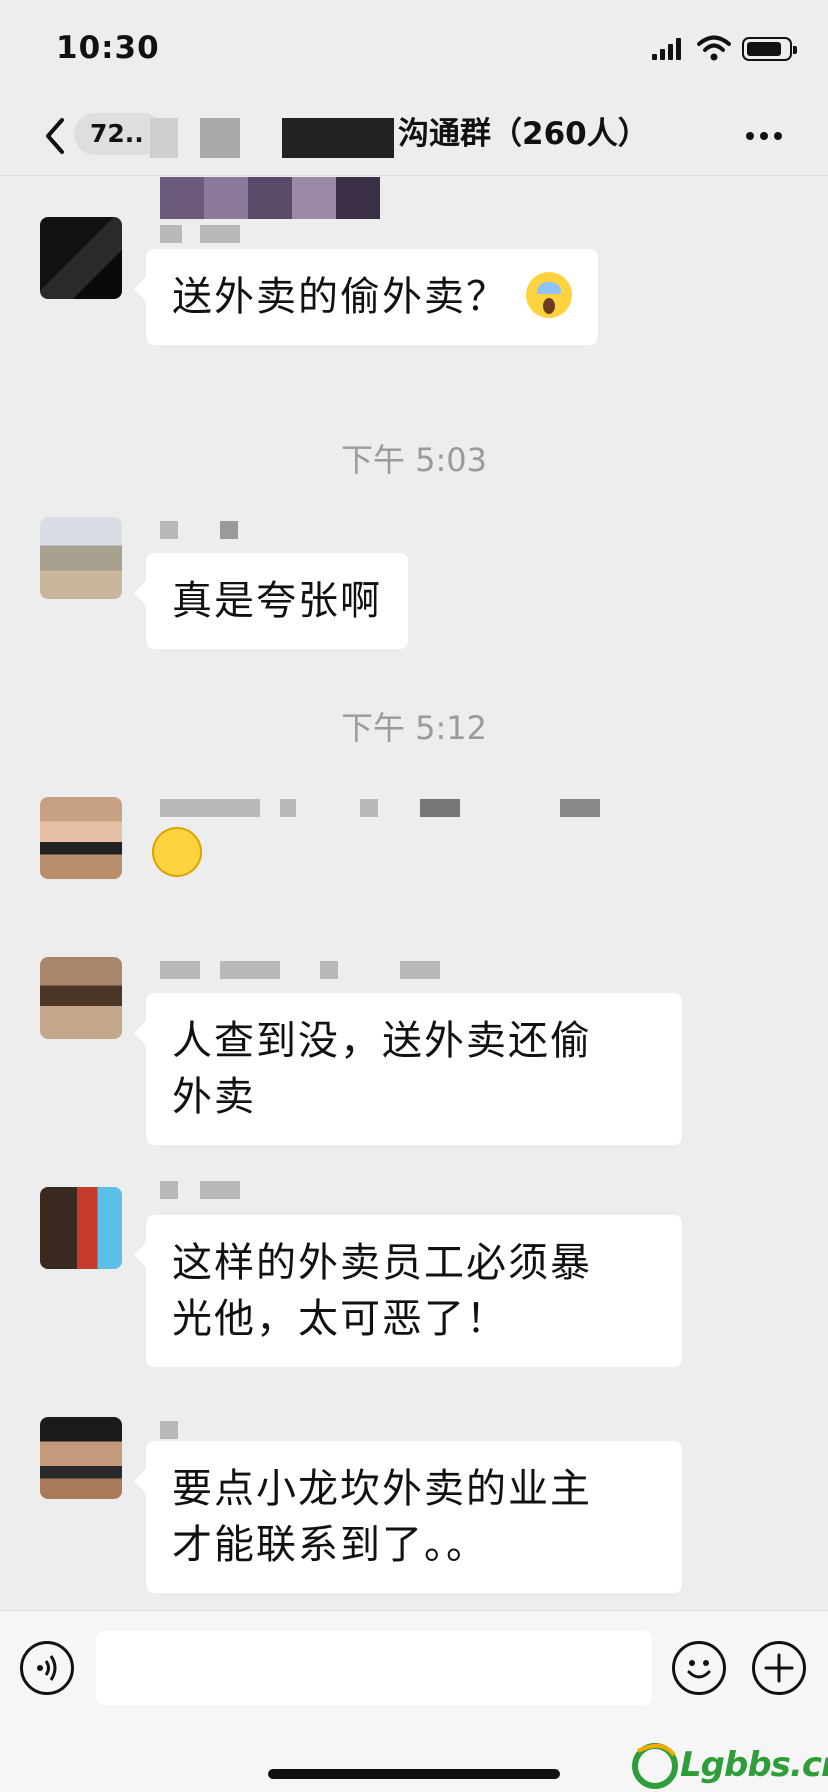  I want to click on message-bubble: 这样的外卖员工必须暴 光他，太可恶了！, so click(408, 1291).